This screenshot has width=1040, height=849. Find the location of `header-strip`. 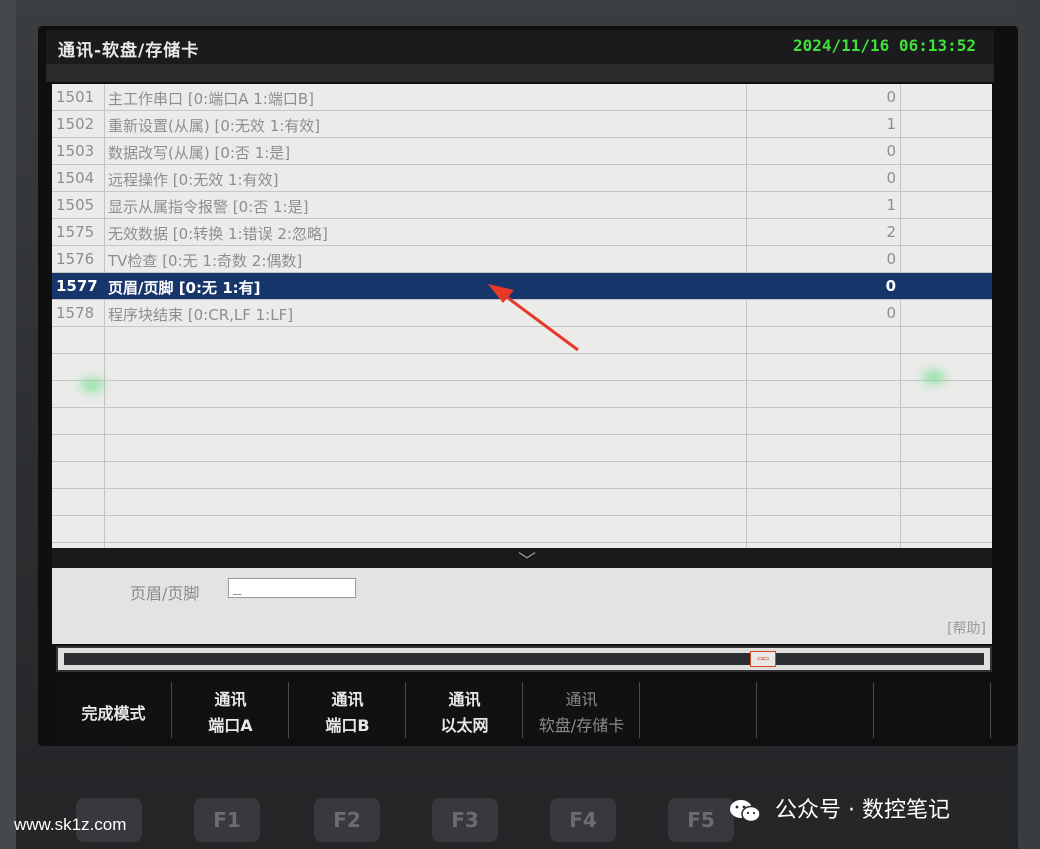

header-strip is located at coordinates (520, 73).